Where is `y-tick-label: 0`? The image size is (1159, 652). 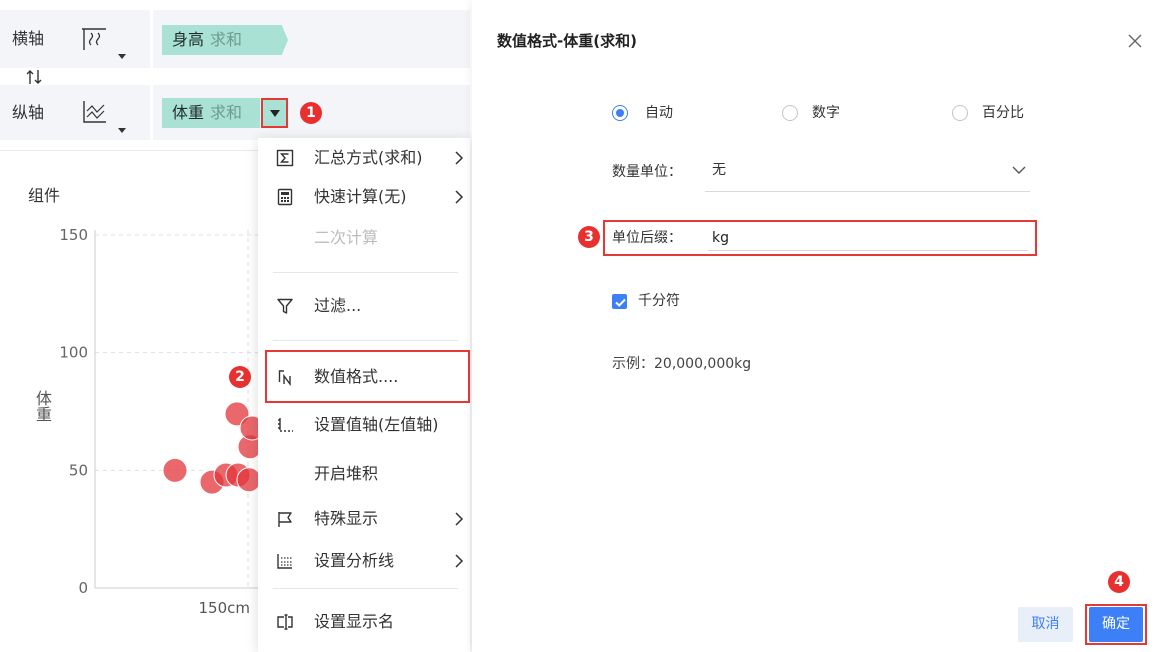
y-tick-label: 0 is located at coordinates (83, 588).